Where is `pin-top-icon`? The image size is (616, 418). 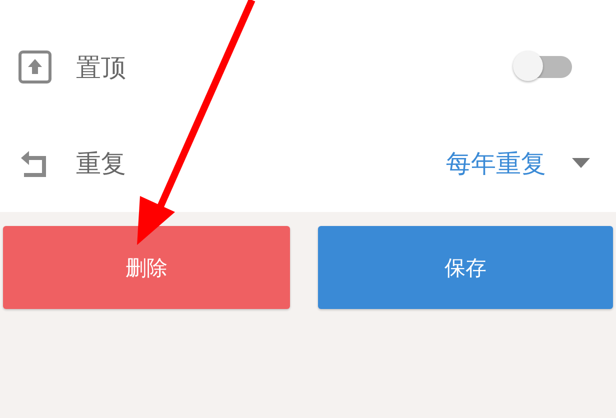
pin-top-icon is located at coordinates (35, 67).